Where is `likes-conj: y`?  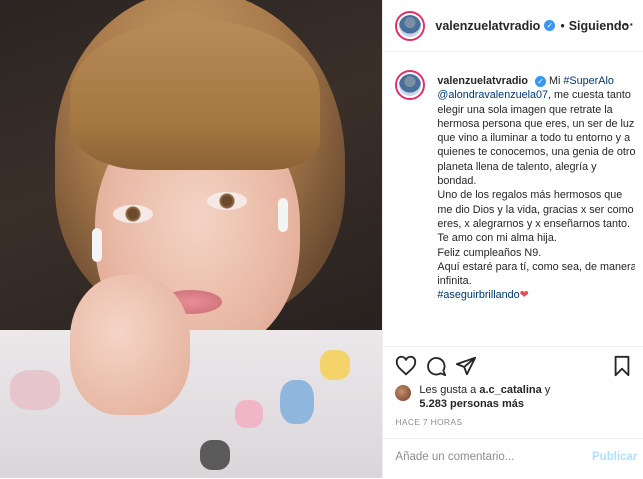 likes-conj: y is located at coordinates (547, 390).